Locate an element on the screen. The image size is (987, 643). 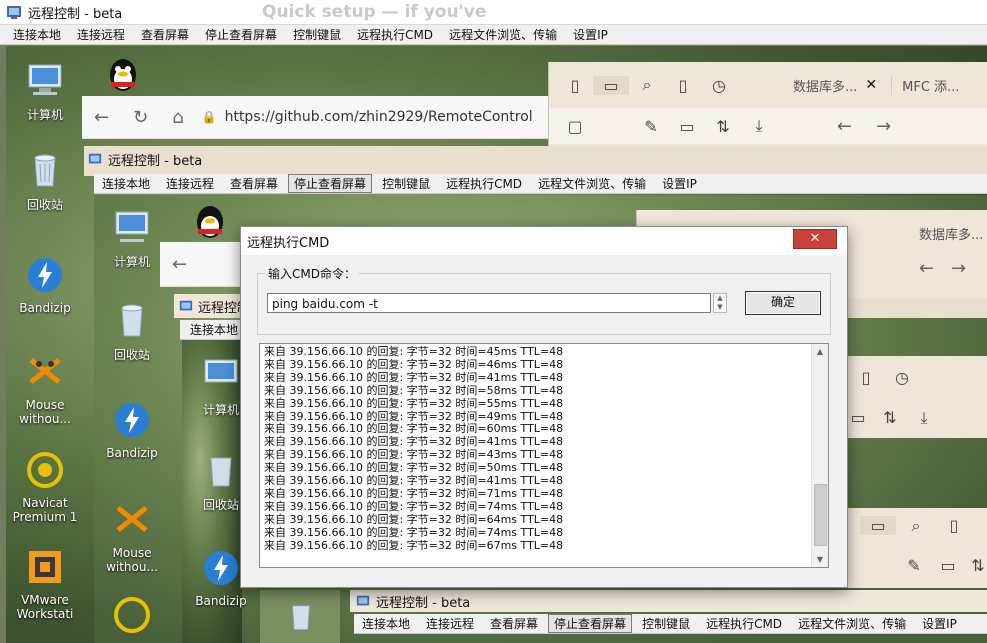
bandizip-icon is located at coordinates (45, 275).